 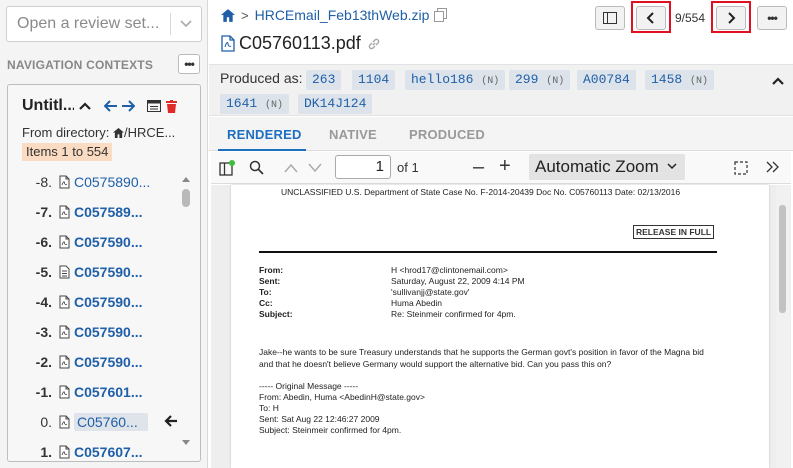 I want to click on document-counter: 9/554, so click(x=690, y=18).